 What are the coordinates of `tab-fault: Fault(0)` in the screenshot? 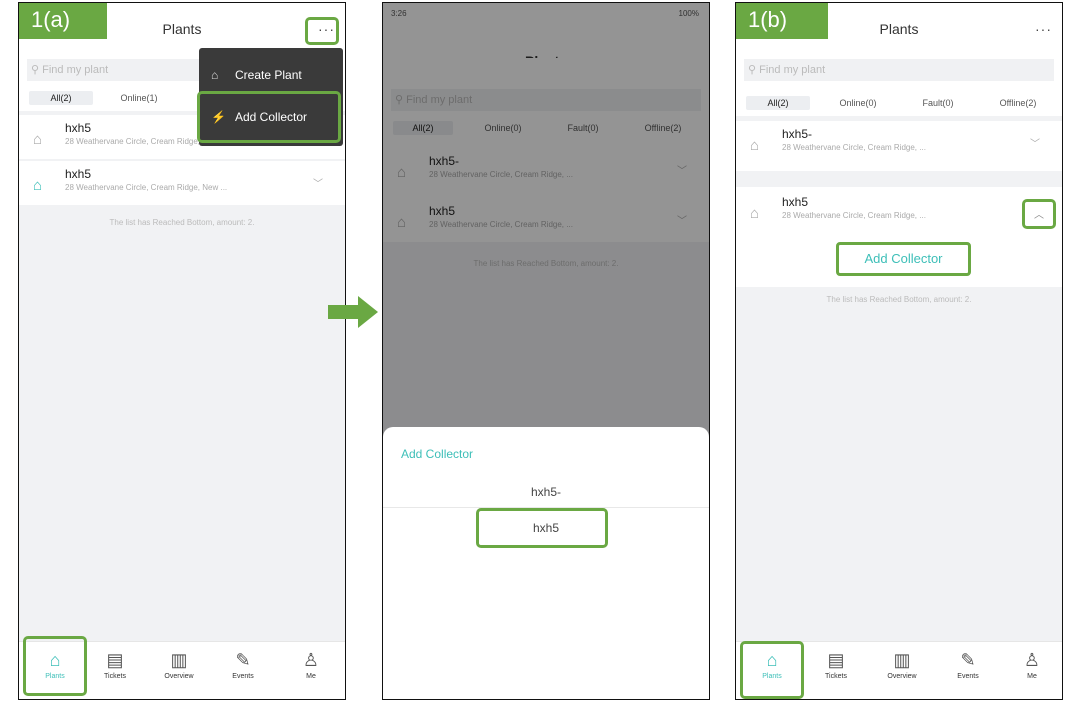 It's located at (938, 103).